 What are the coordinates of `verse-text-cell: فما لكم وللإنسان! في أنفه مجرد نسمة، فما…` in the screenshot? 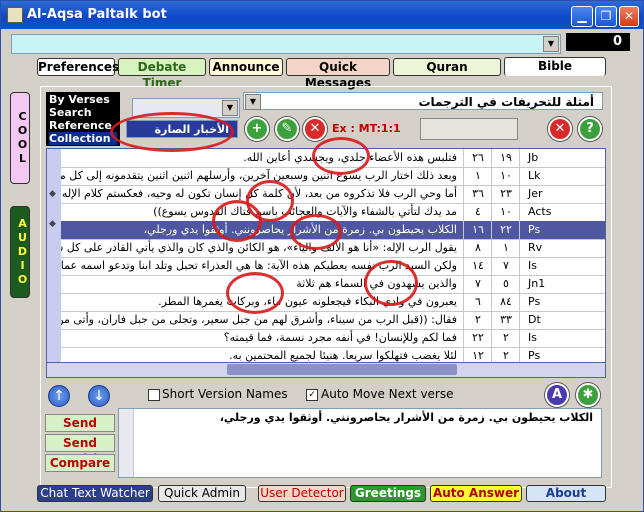 It's located at (340, 337).